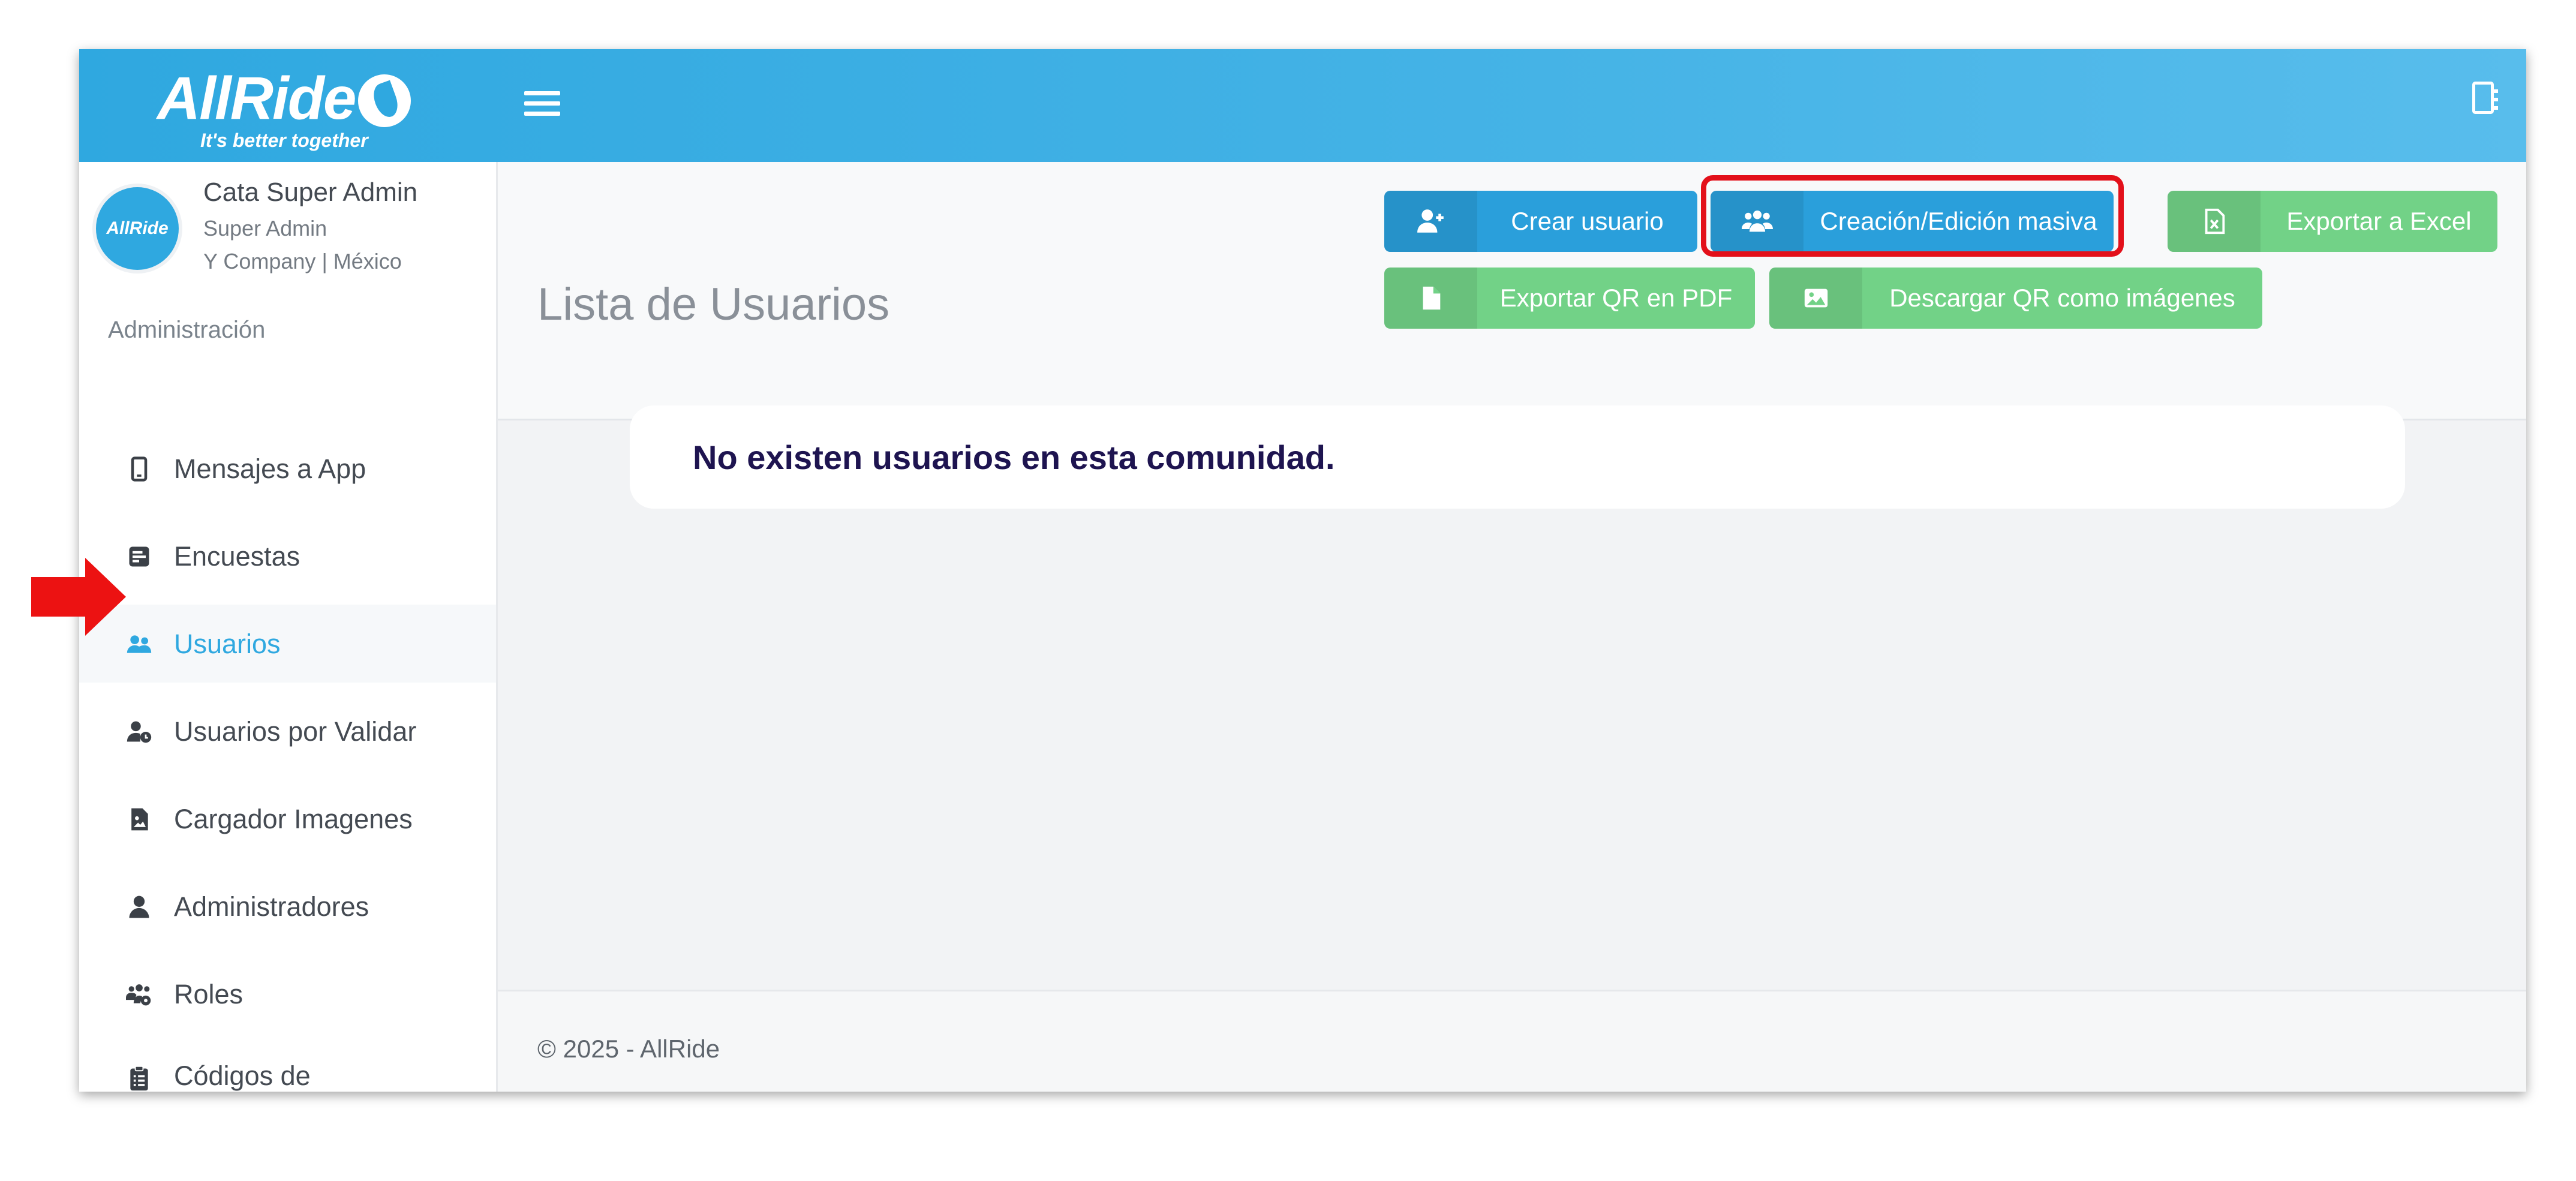  What do you see at coordinates (1432, 298) in the screenshot?
I see `file-icon` at bounding box center [1432, 298].